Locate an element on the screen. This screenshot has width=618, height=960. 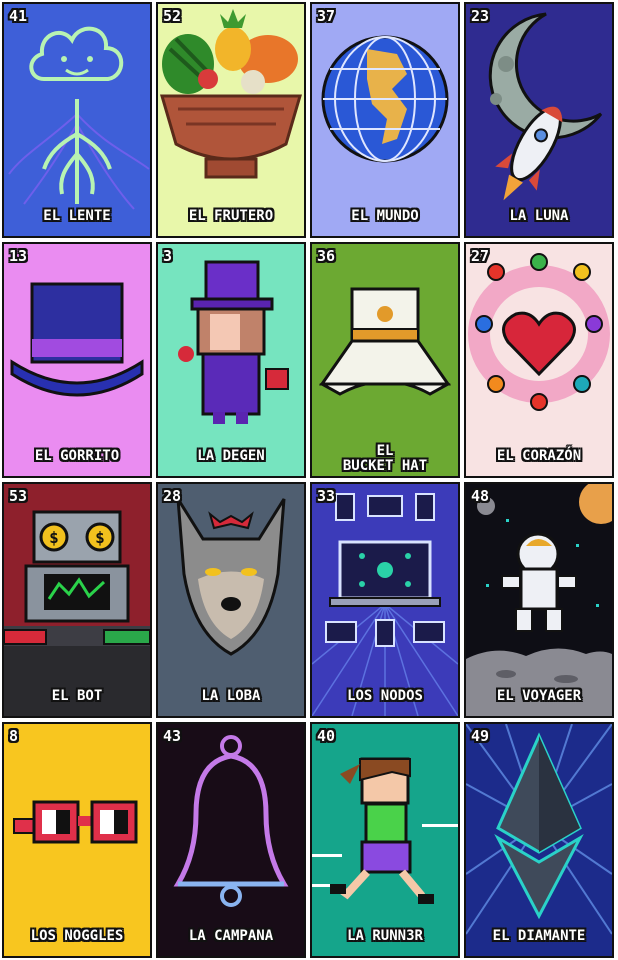
card-number: 40 is located at coordinates (326, 736).